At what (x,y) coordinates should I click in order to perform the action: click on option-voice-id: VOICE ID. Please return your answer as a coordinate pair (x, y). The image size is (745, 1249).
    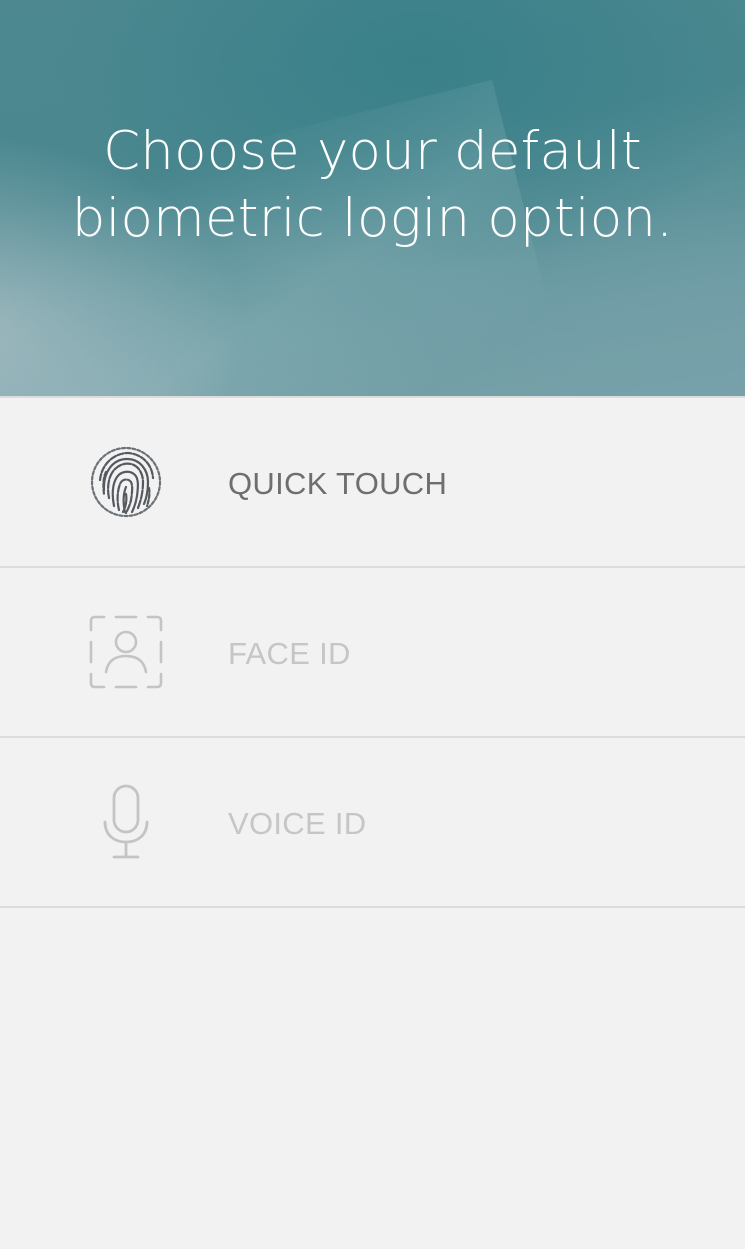
    Looking at the image, I should click on (372, 822).